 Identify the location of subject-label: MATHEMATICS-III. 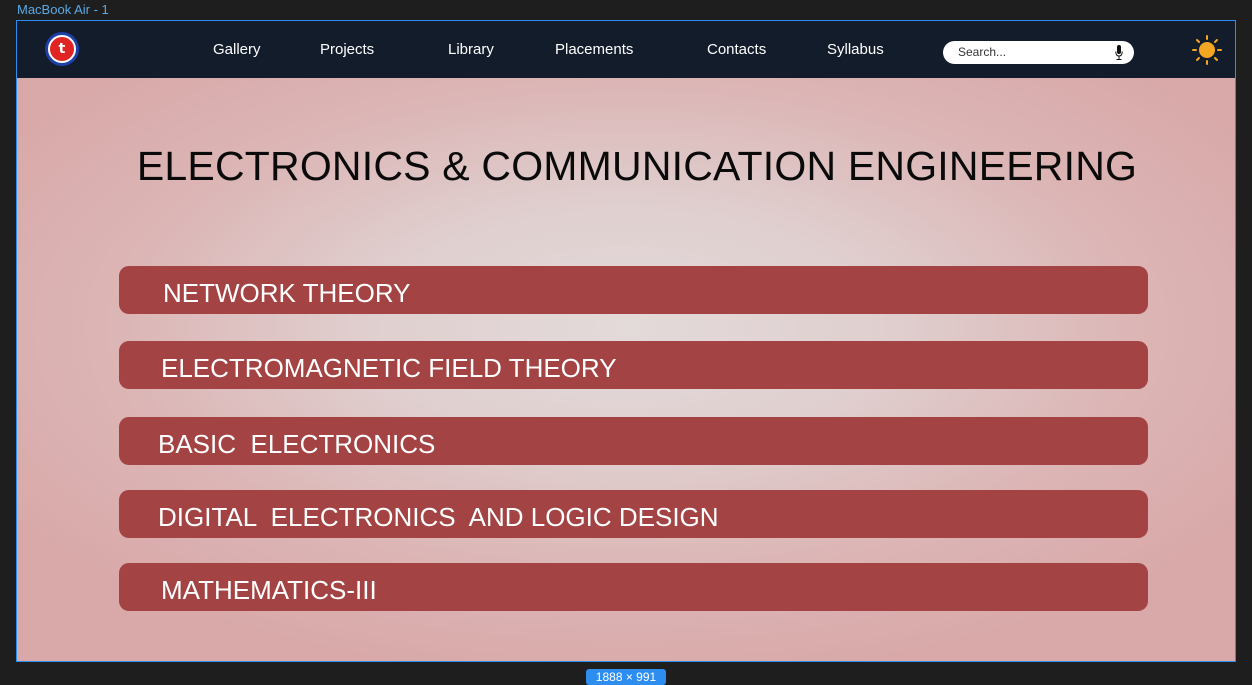
(269, 590).